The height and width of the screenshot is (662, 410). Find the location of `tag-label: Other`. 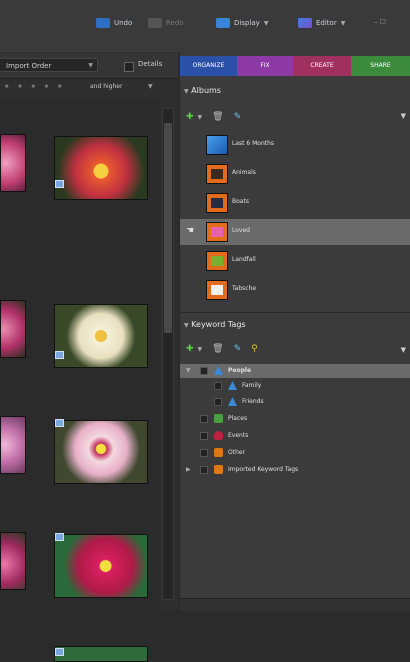

tag-label: Other is located at coordinates (237, 452).